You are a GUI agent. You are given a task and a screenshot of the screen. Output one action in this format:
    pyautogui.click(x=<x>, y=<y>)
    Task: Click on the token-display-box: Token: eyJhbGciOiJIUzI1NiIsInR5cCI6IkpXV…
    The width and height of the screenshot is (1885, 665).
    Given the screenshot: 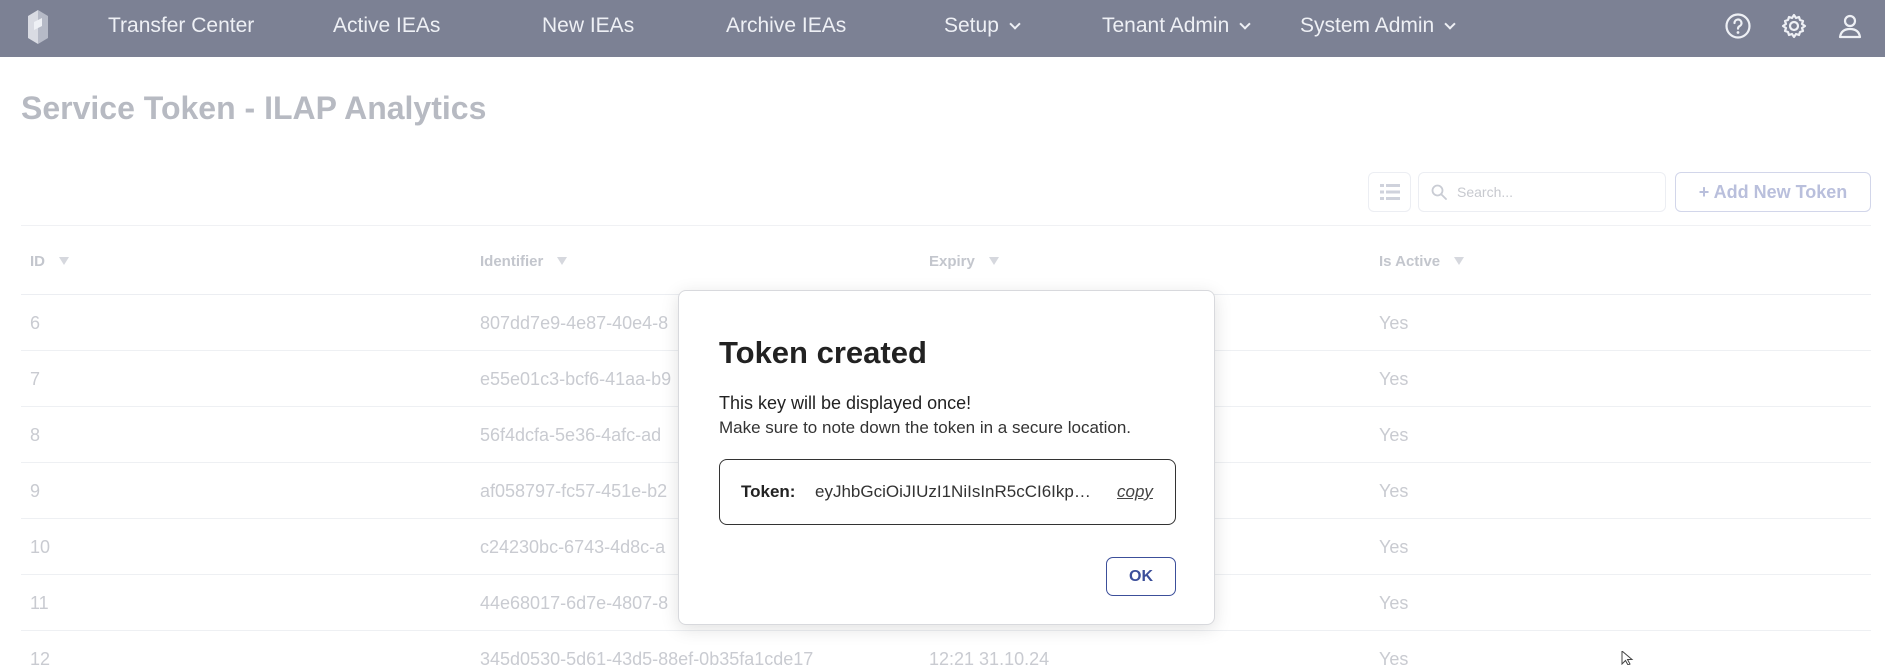 What is the action you would take?
    pyautogui.click(x=947, y=492)
    